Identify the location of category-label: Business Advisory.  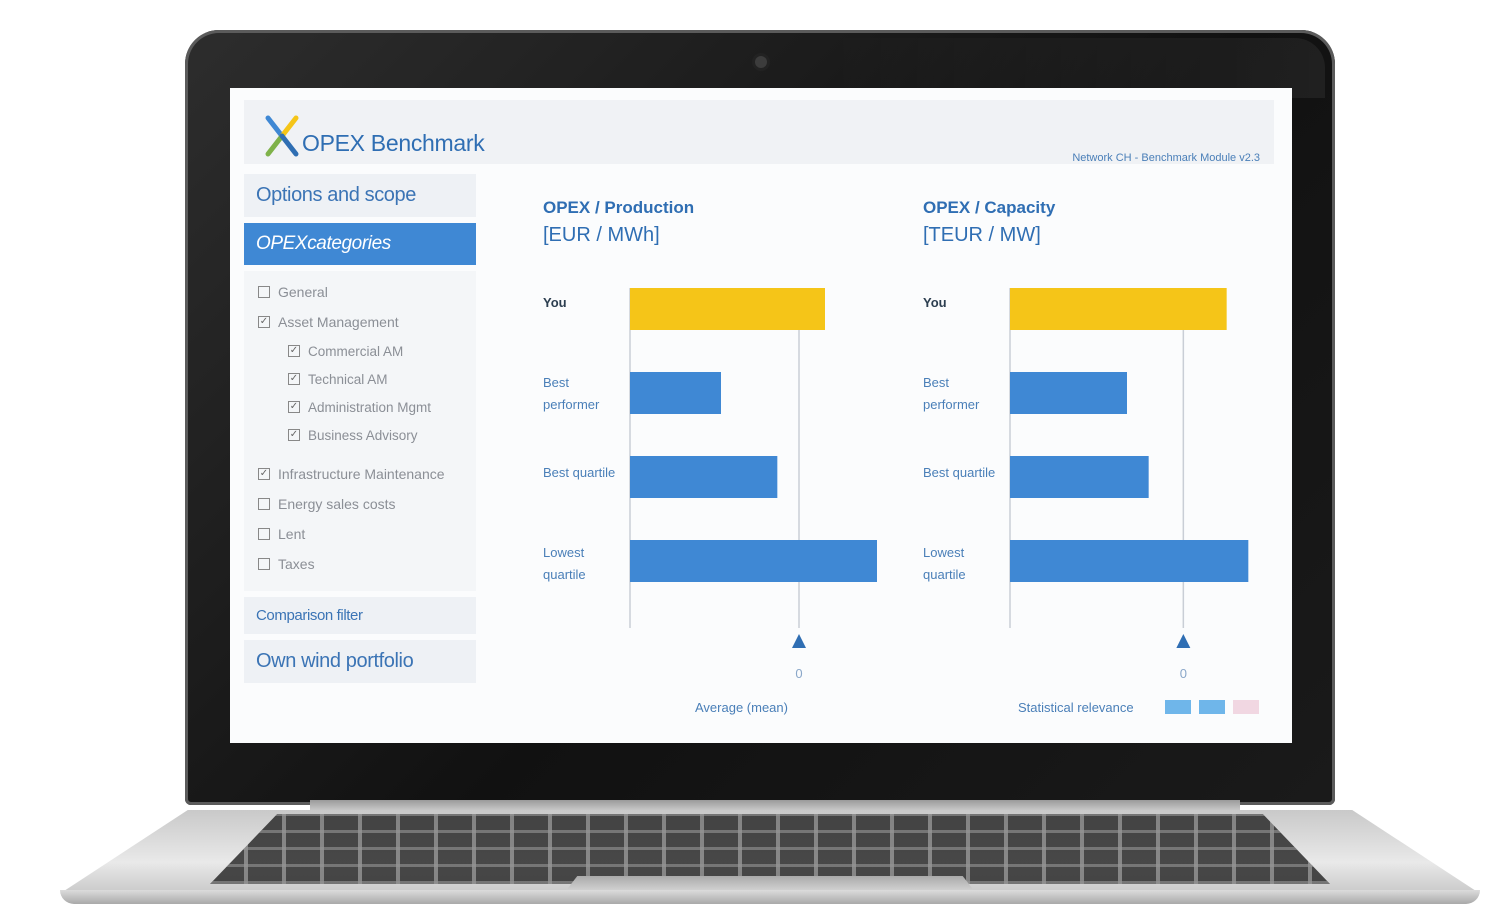
(363, 435).